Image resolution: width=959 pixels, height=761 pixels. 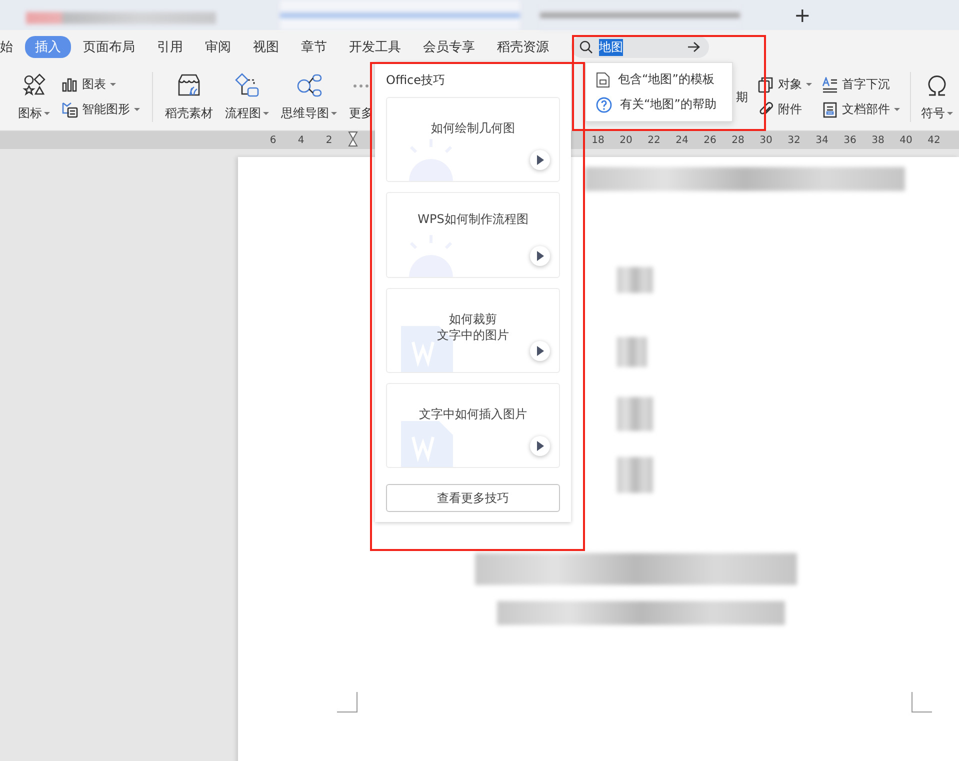 What do you see at coordinates (822, 140) in the screenshot?
I see `ruler-number: 34` at bounding box center [822, 140].